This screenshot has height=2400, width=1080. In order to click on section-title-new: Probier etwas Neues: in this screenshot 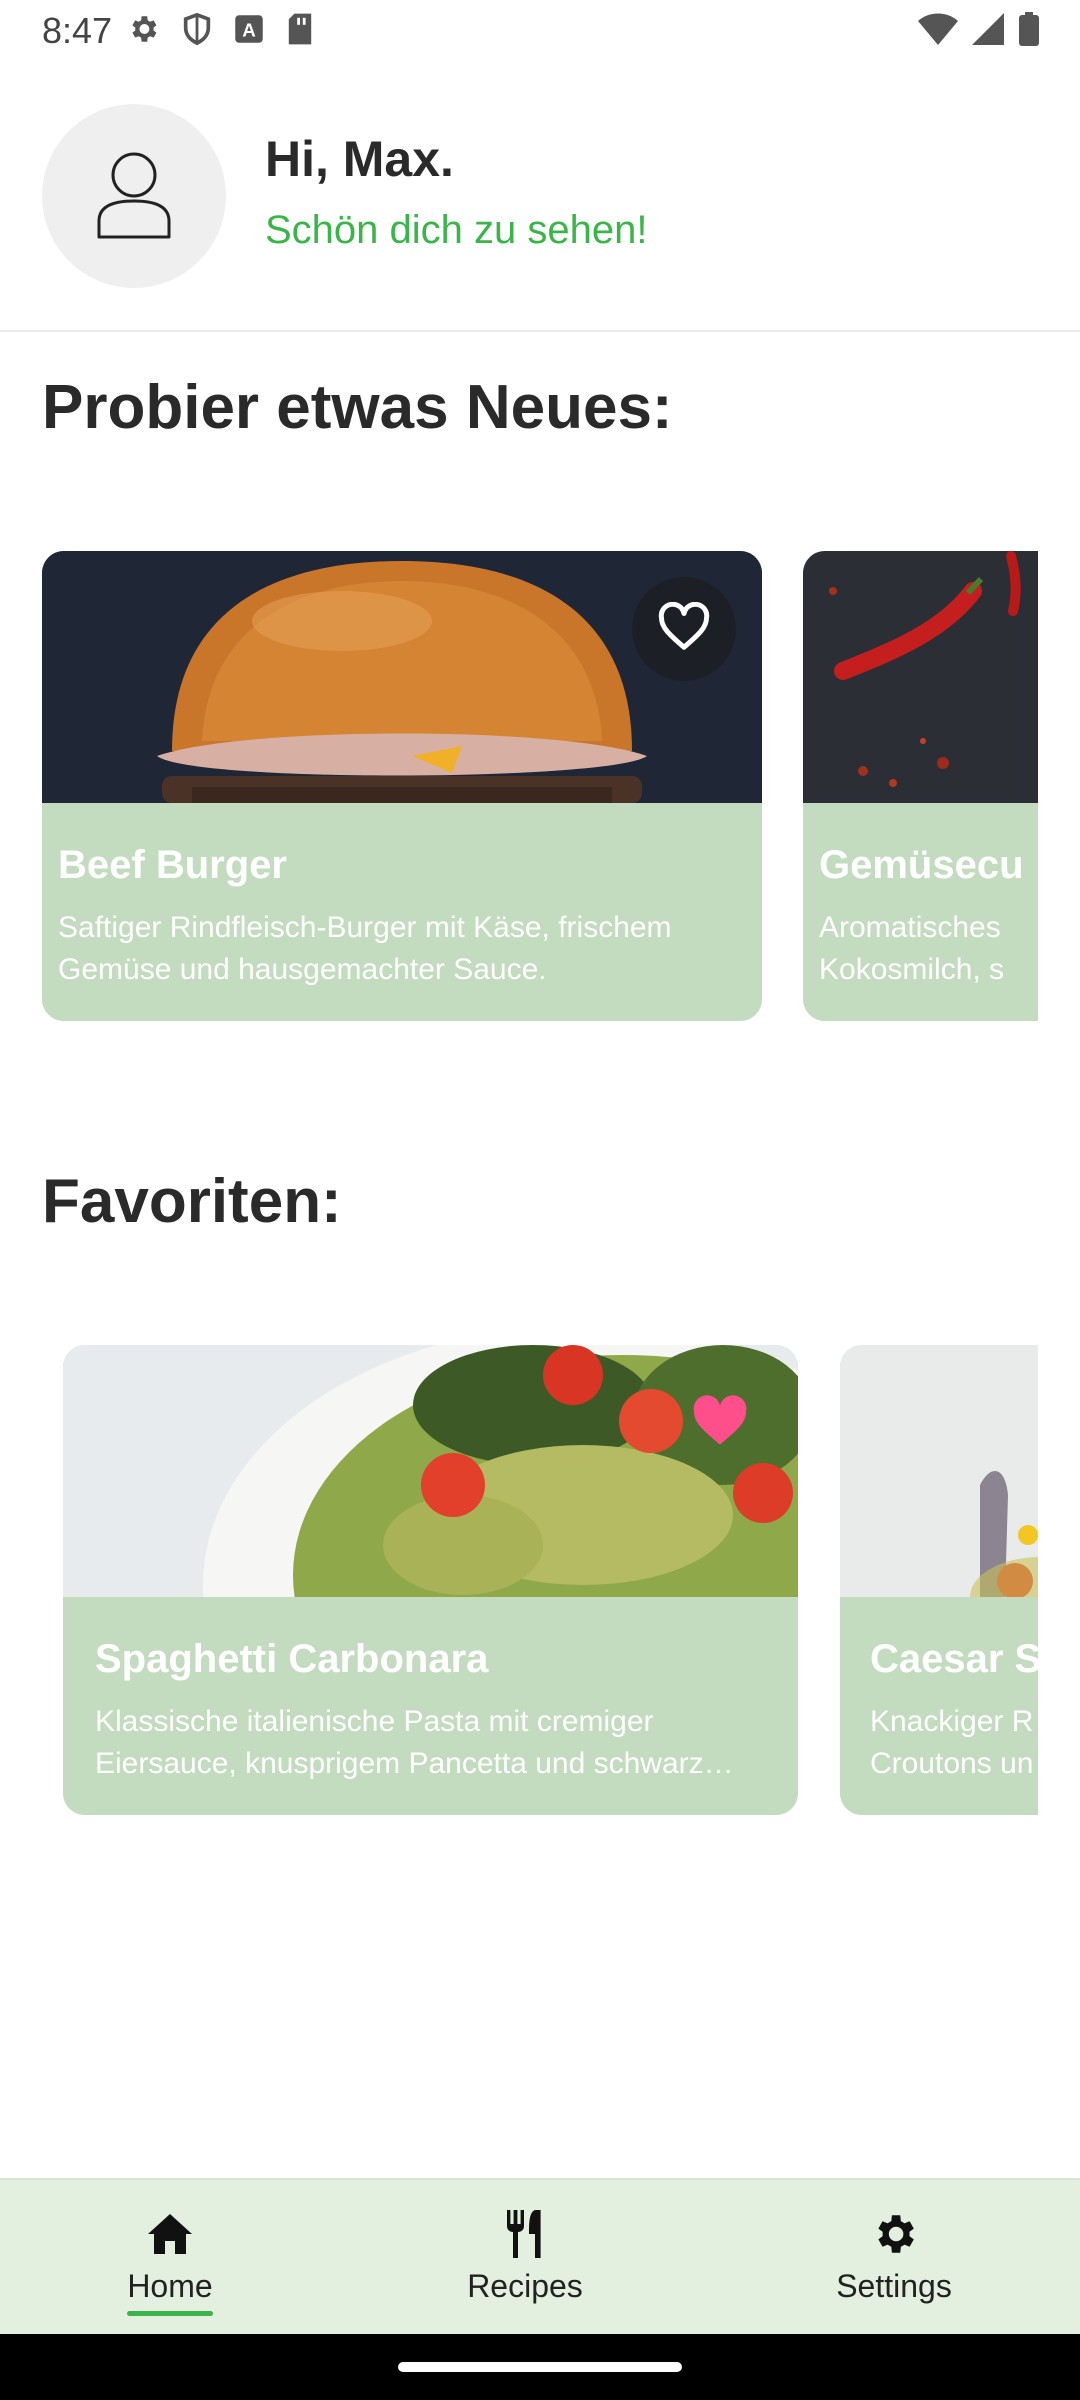, I will do `click(357, 407)`.